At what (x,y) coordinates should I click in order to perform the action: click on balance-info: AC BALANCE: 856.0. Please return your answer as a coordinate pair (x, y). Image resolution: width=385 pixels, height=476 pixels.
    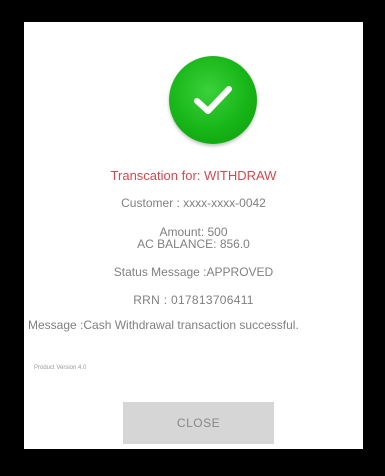
    Looking at the image, I should click on (193, 244).